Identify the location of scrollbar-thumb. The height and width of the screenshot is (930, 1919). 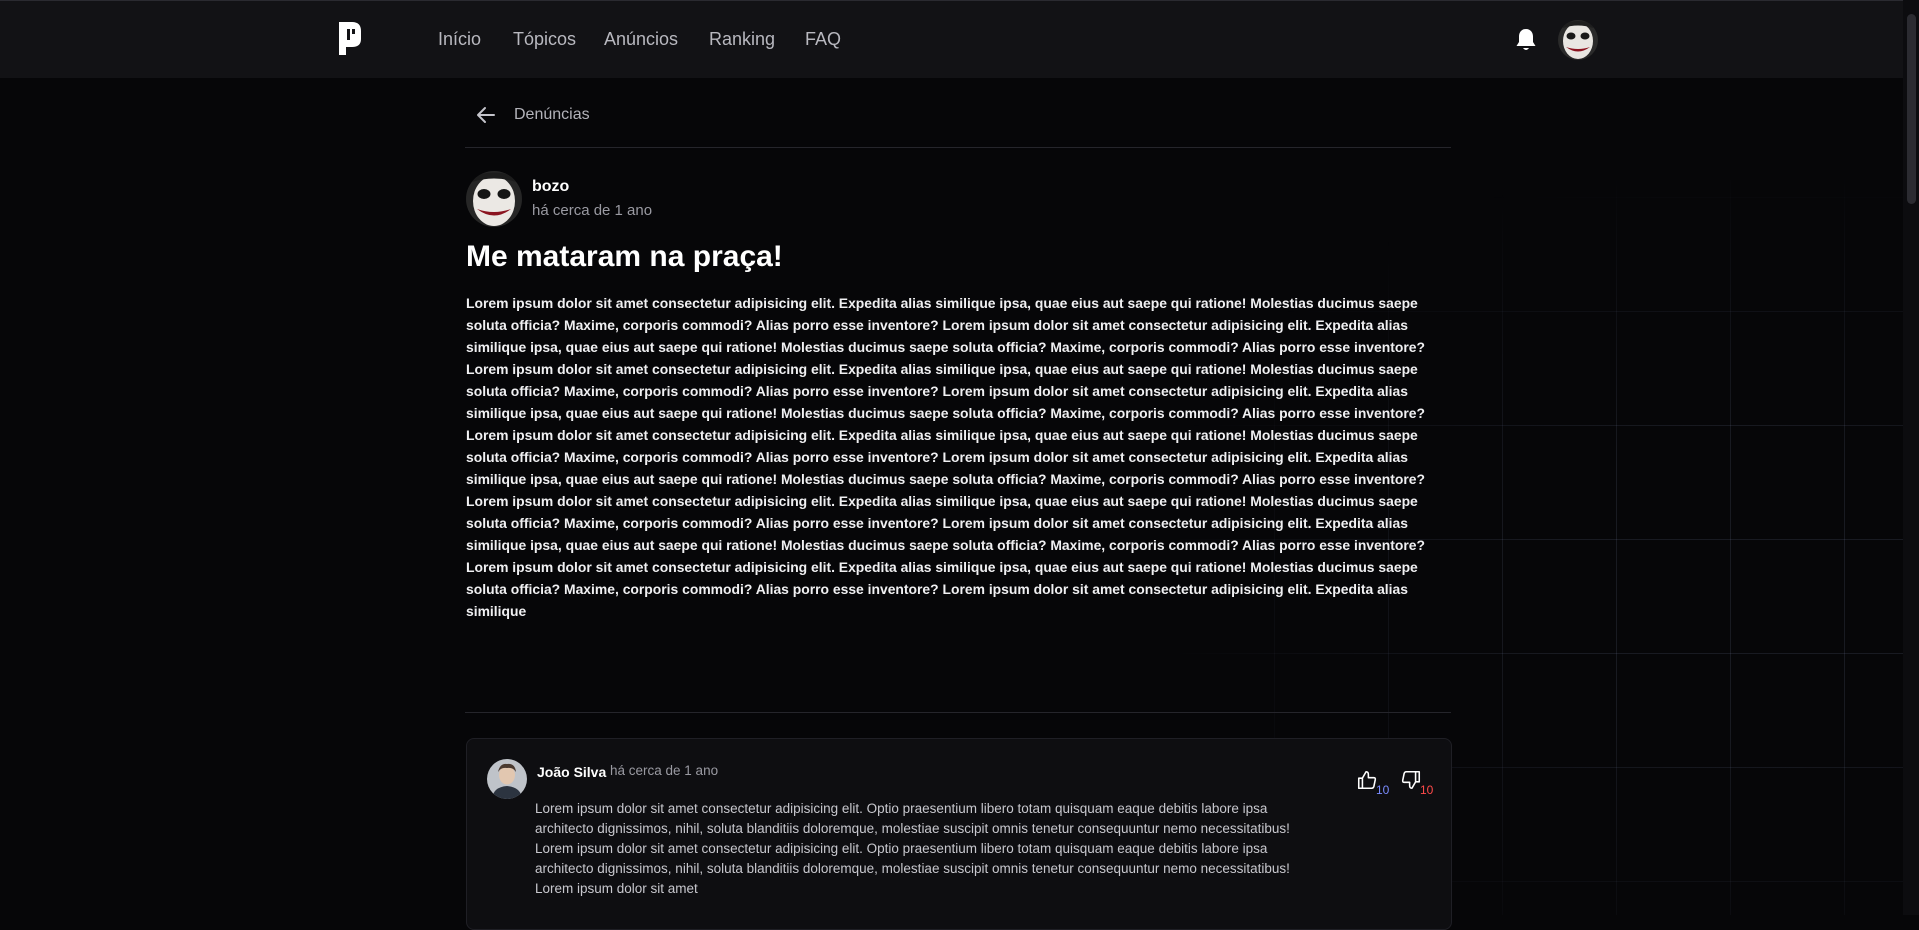
(1911, 109).